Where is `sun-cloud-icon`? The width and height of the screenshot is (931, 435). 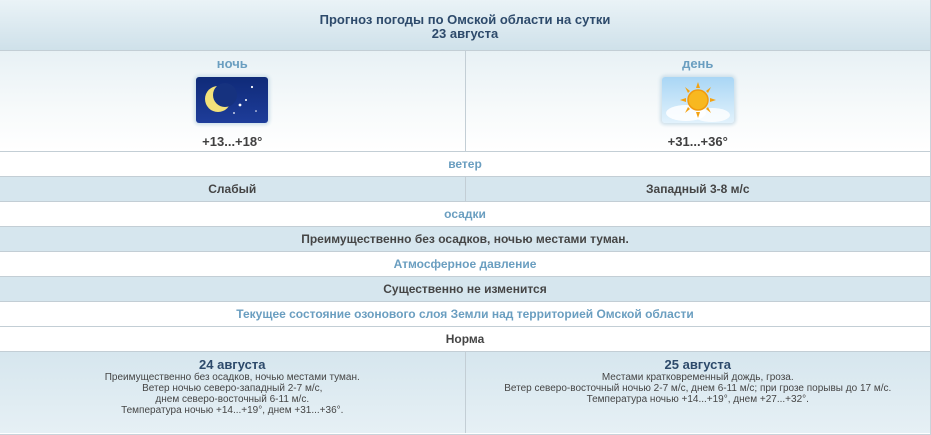 sun-cloud-icon is located at coordinates (697, 100).